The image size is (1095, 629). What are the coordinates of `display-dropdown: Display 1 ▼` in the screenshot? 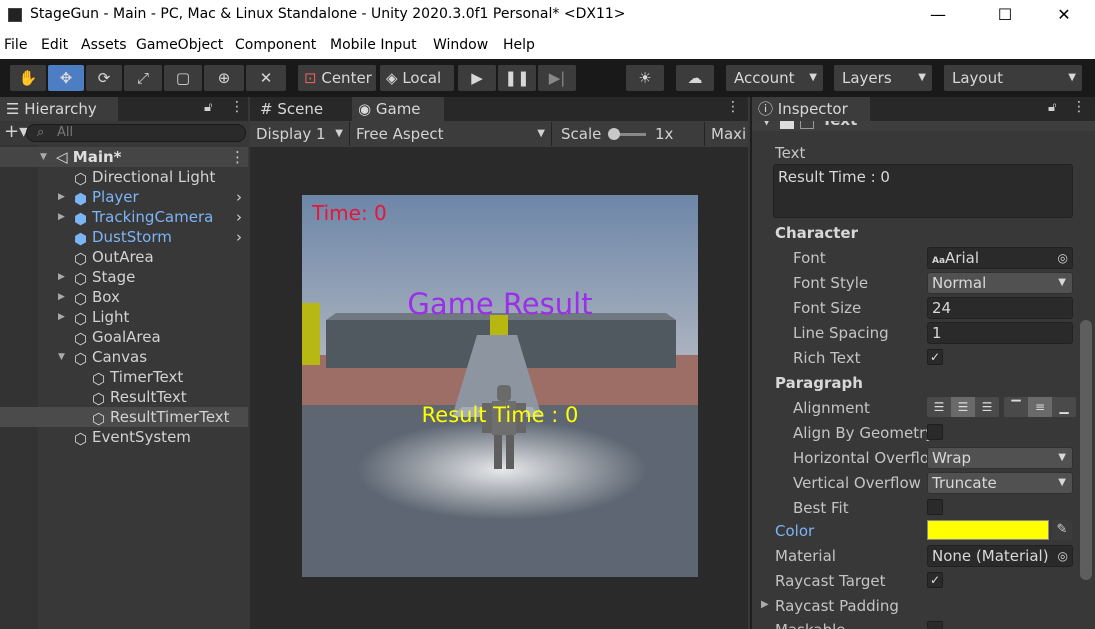 It's located at (301, 134).